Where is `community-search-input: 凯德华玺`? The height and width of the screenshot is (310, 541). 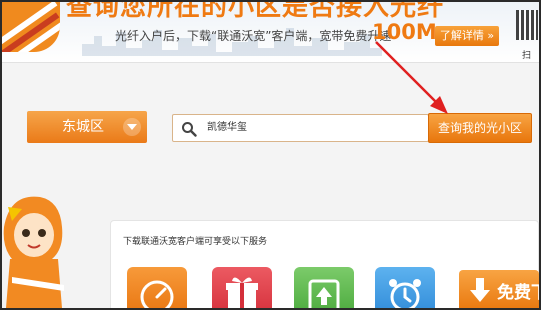
community-search-input: 凯德华玺 is located at coordinates (300, 128).